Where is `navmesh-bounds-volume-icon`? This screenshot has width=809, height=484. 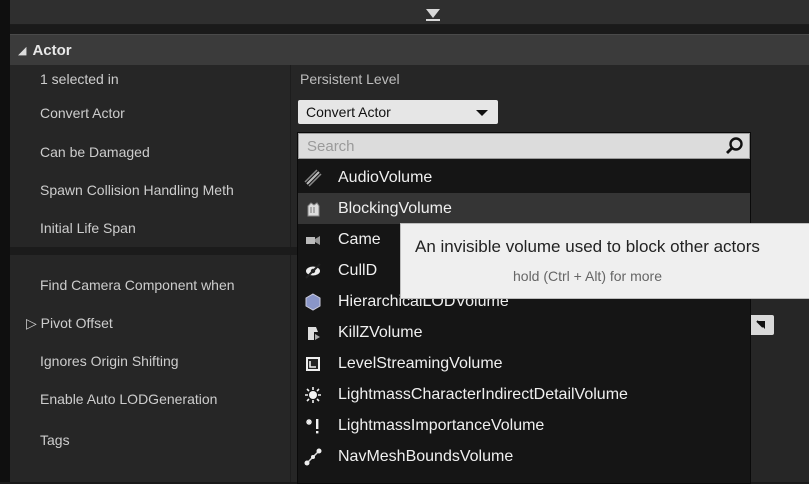
navmesh-bounds-volume-icon is located at coordinates (313, 457).